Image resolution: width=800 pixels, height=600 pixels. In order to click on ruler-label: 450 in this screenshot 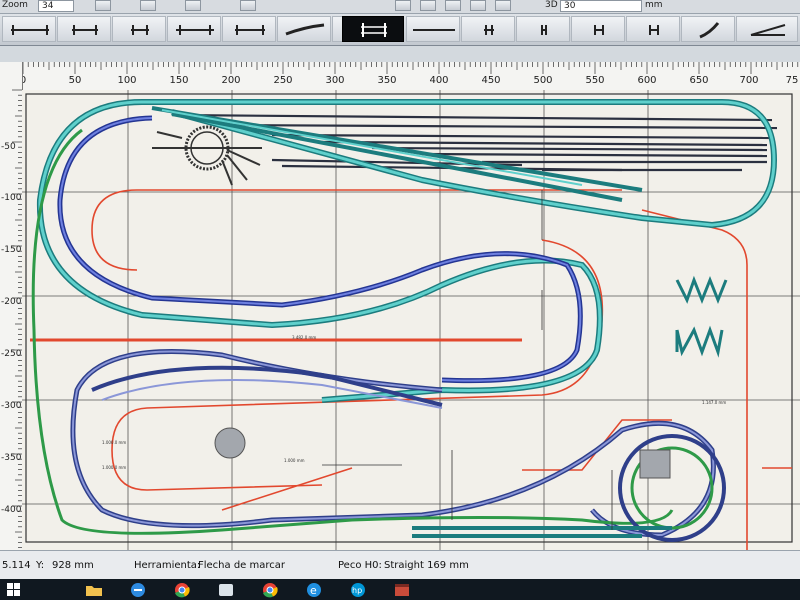, I will do `click(491, 80)`.